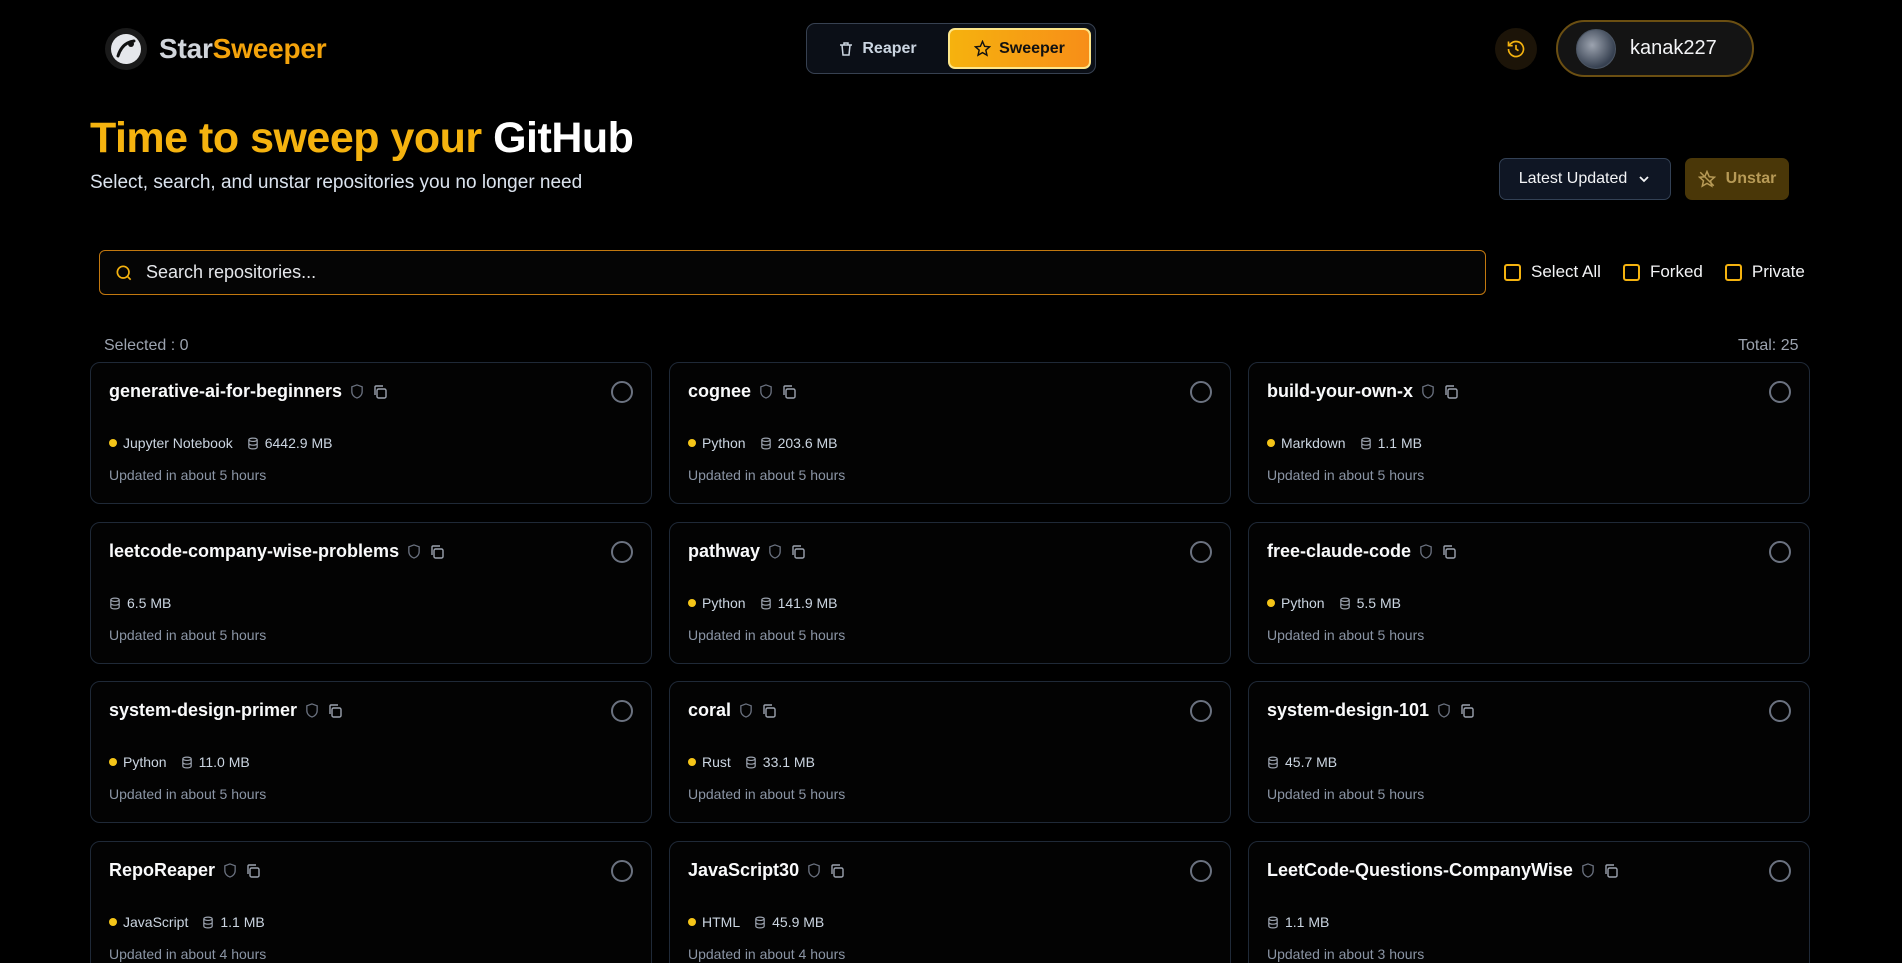 This screenshot has height=963, width=1902. Describe the element at coordinates (846, 49) in the screenshot. I see `trash-icon` at that location.